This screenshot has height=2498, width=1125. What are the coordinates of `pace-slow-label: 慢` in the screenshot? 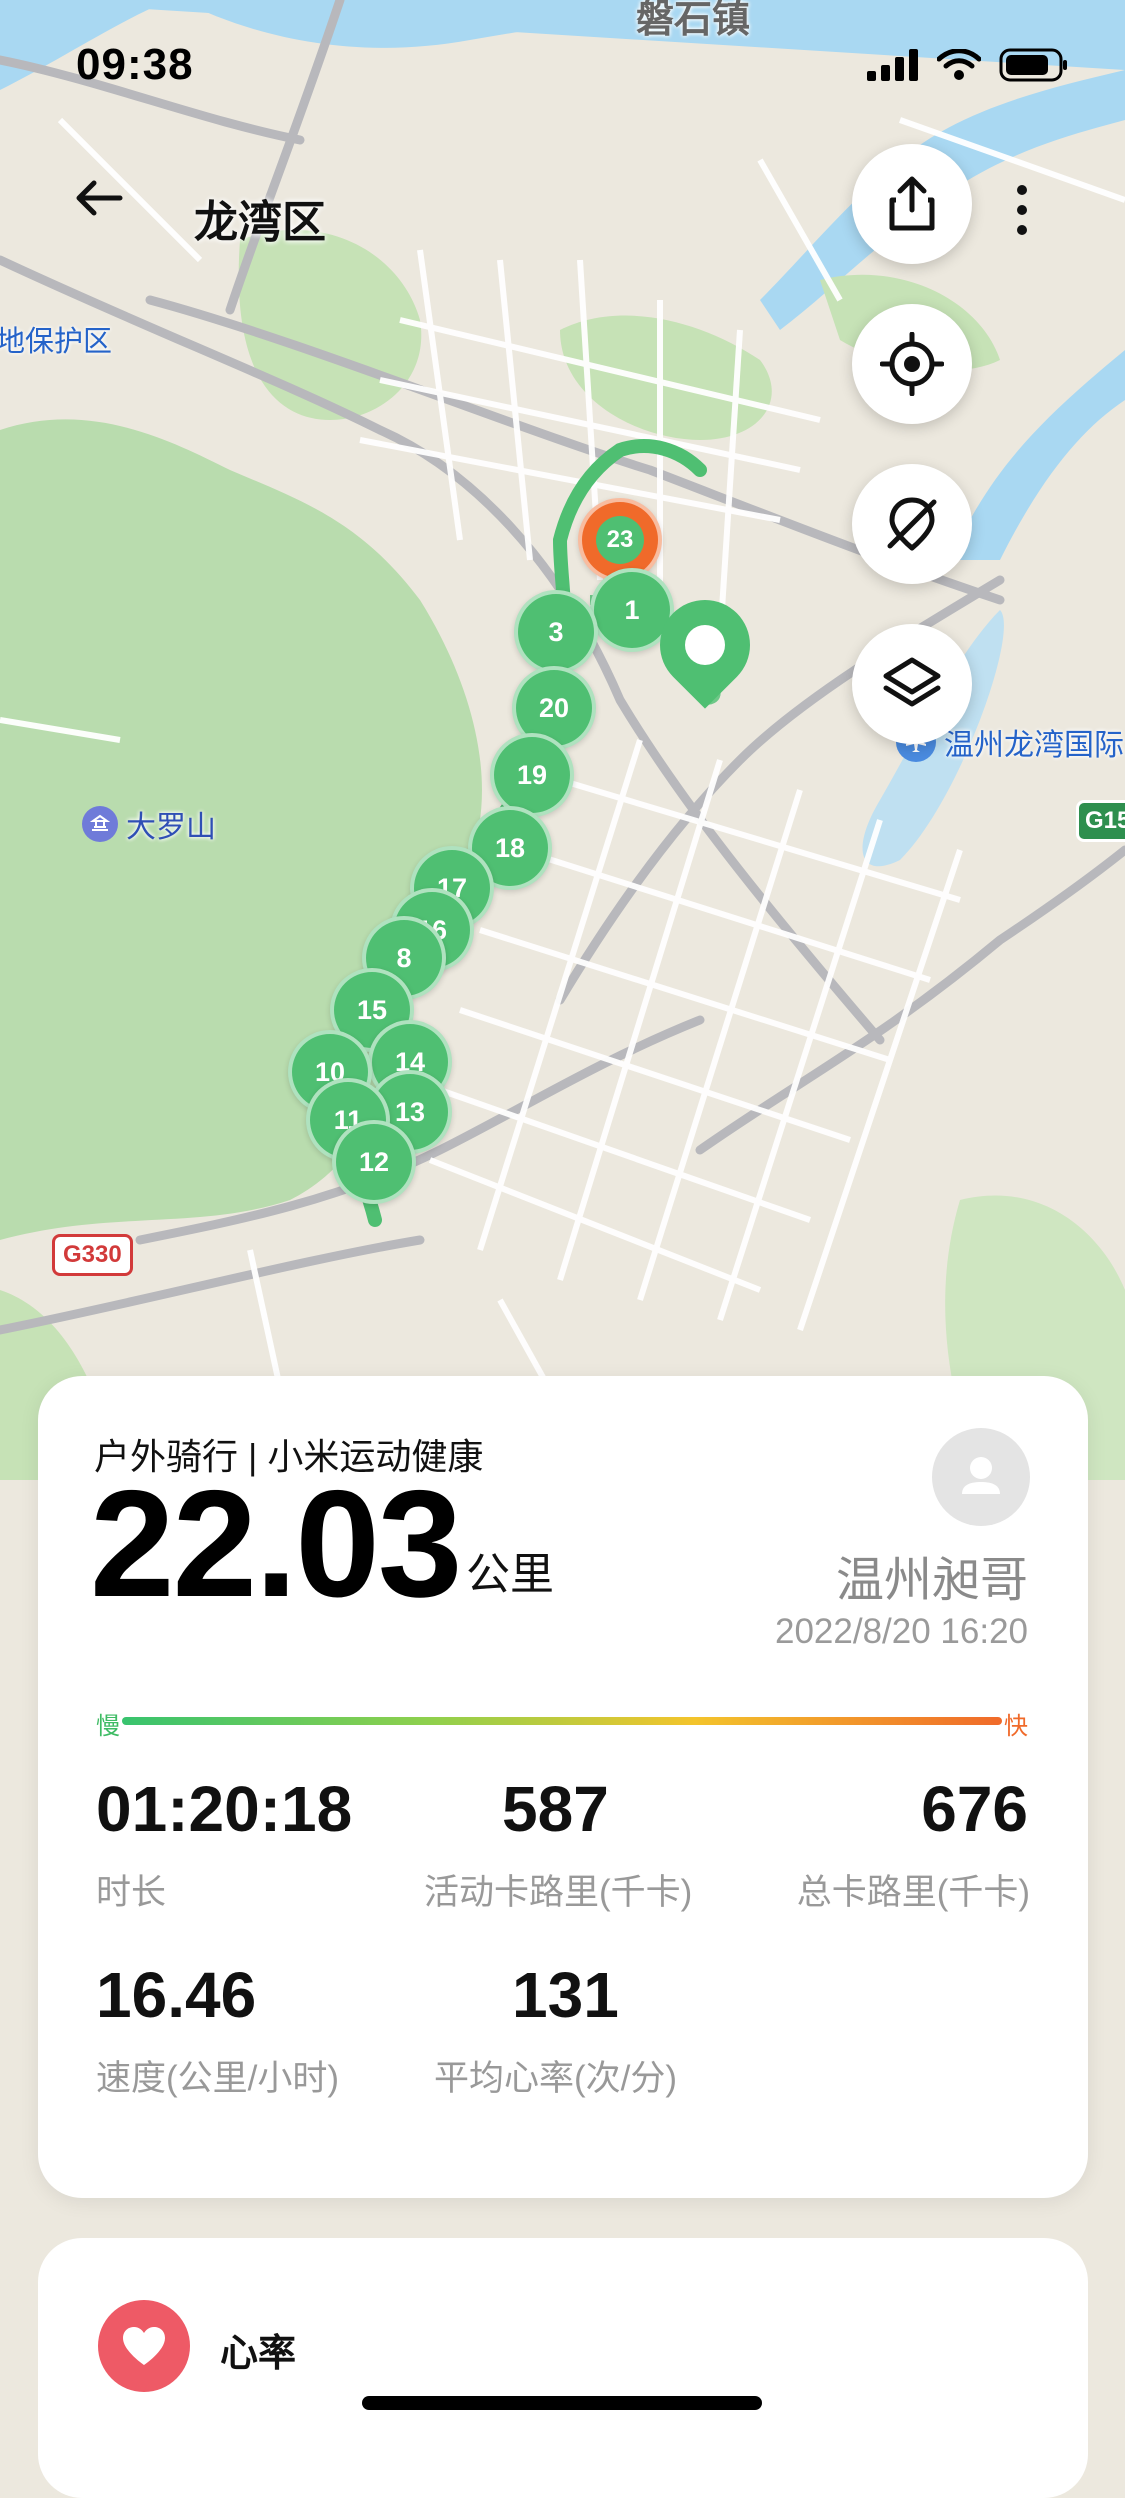 It's located at (108, 1726).